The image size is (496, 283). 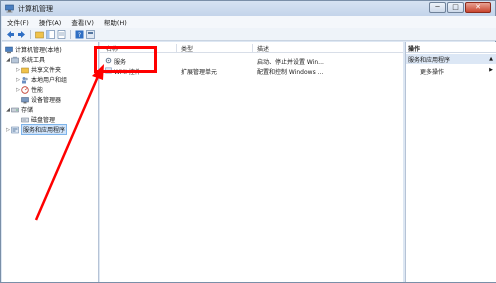 I want to click on properties-icon, so click(x=90, y=34).